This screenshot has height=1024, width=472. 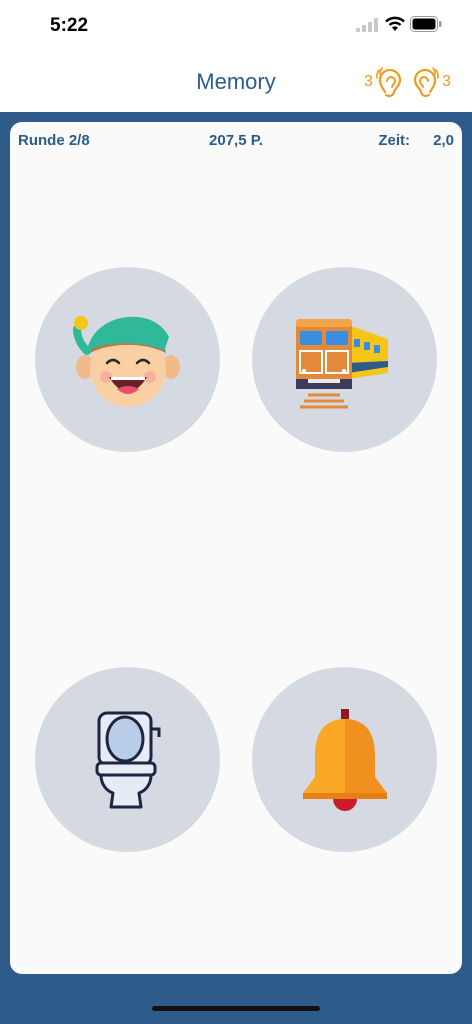 I want to click on bell-icon, so click(x=344, y=759).